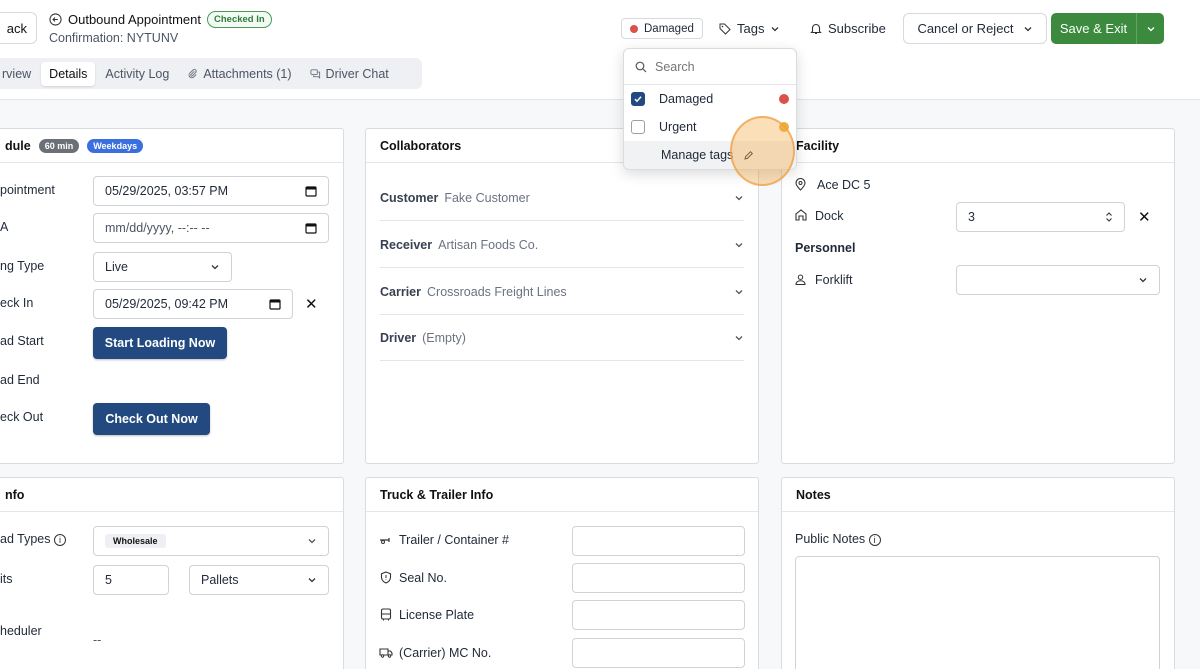 Image resolution: width=1200 pixels, height=669 pixels. I want to click on units-label: its, so click(6, 579).